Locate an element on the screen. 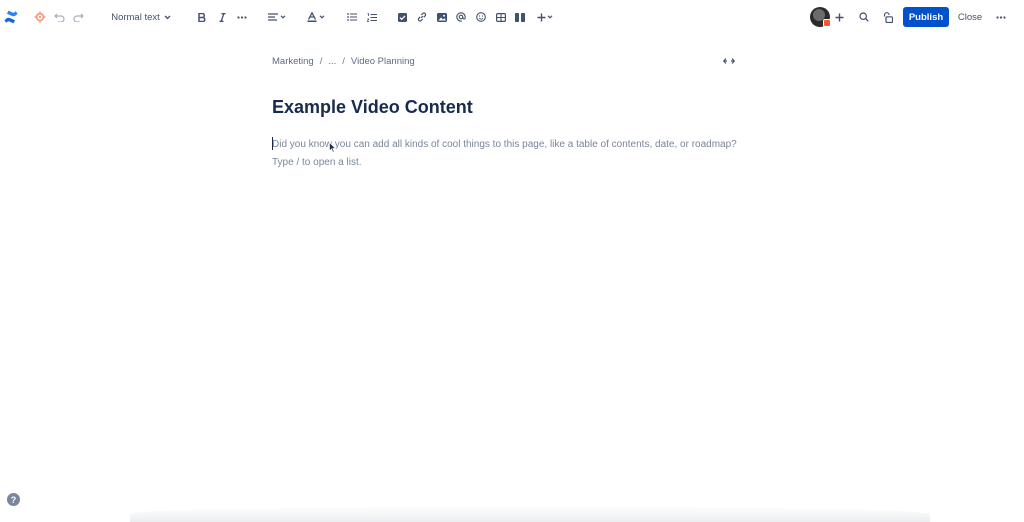 This screenshot has width=1024, height=522. bold-icon is located at coordinates (202, 17).